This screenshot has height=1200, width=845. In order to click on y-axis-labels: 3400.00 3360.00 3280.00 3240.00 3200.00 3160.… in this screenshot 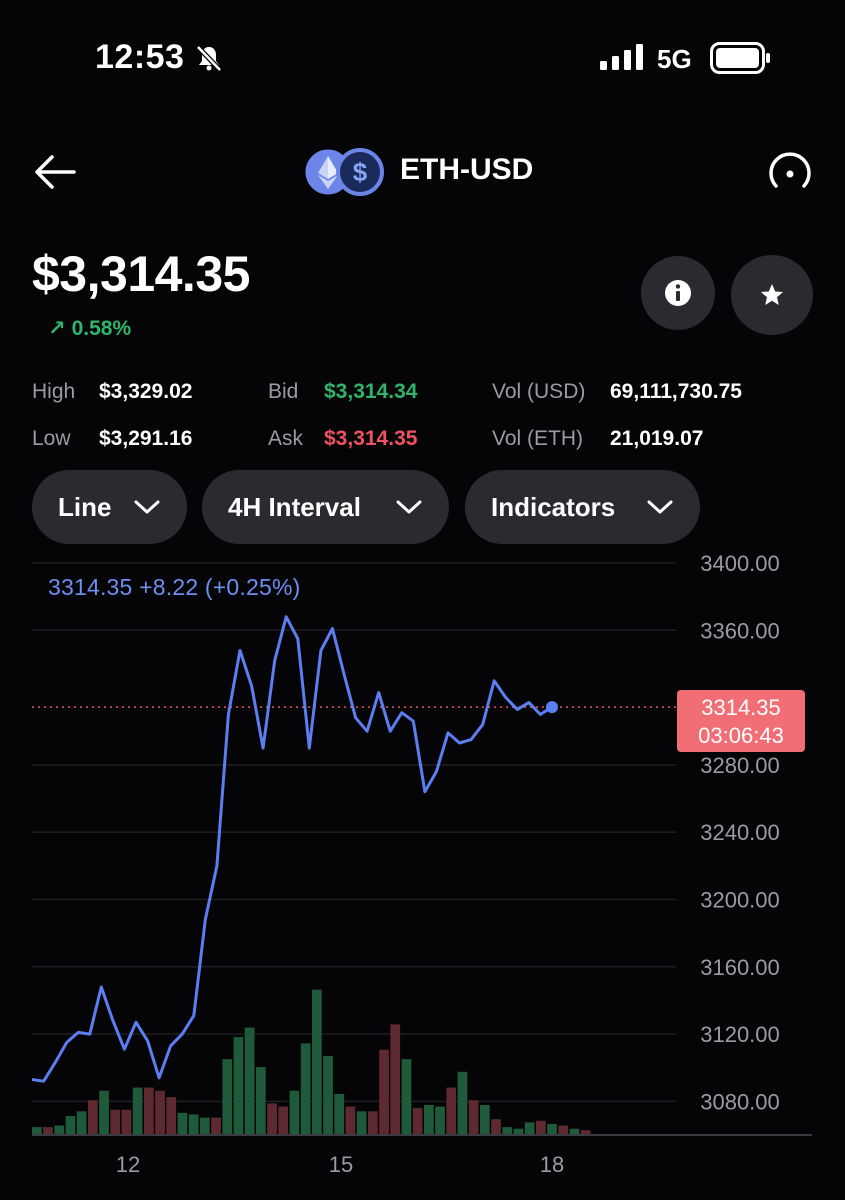, I will do `click(740, 832)`.